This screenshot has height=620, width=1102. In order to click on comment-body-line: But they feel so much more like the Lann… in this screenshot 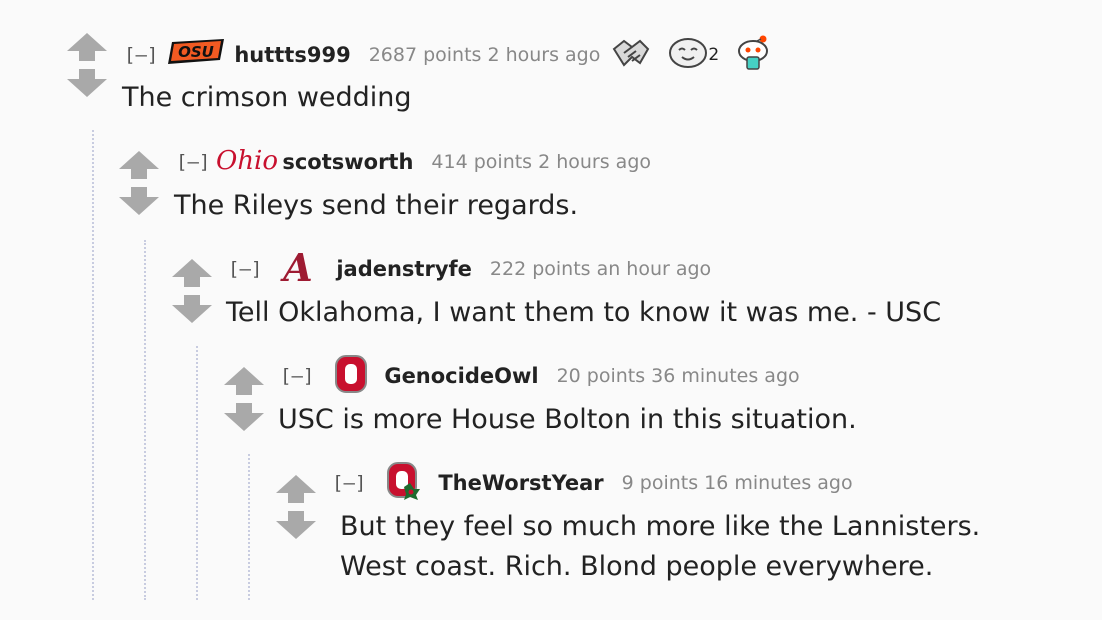, I will do `click(660, 526)`.